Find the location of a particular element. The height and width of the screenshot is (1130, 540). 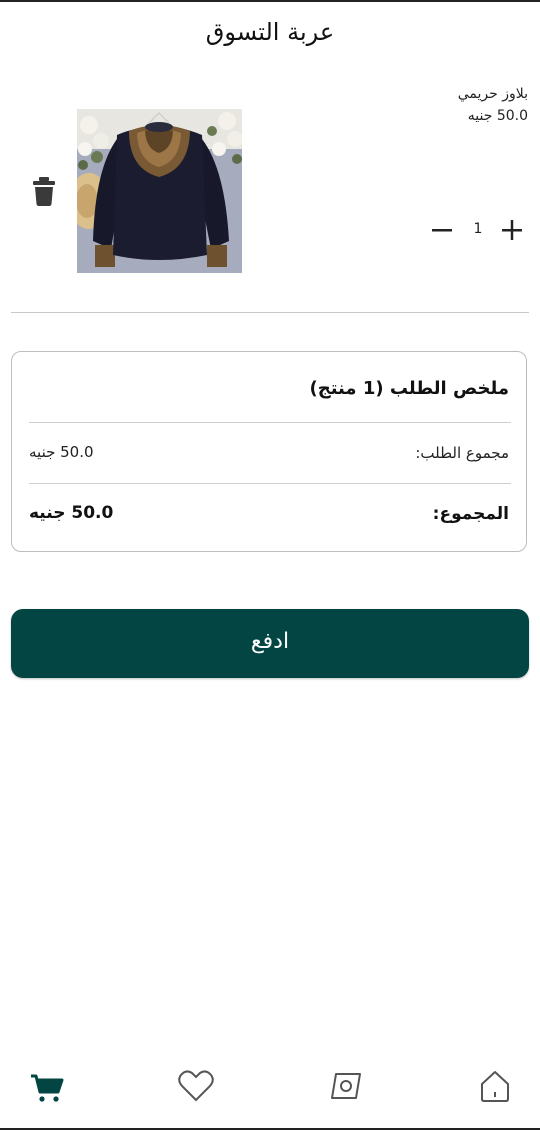

explore-icon is located at coordinates (346, 1091).